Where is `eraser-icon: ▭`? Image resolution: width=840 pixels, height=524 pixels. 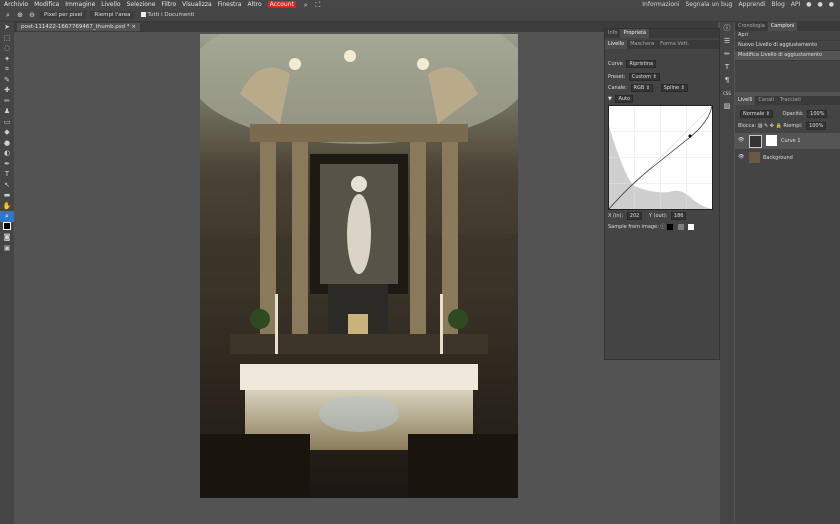 eraser-icon: ▭ is located at coordinates (7, 122).